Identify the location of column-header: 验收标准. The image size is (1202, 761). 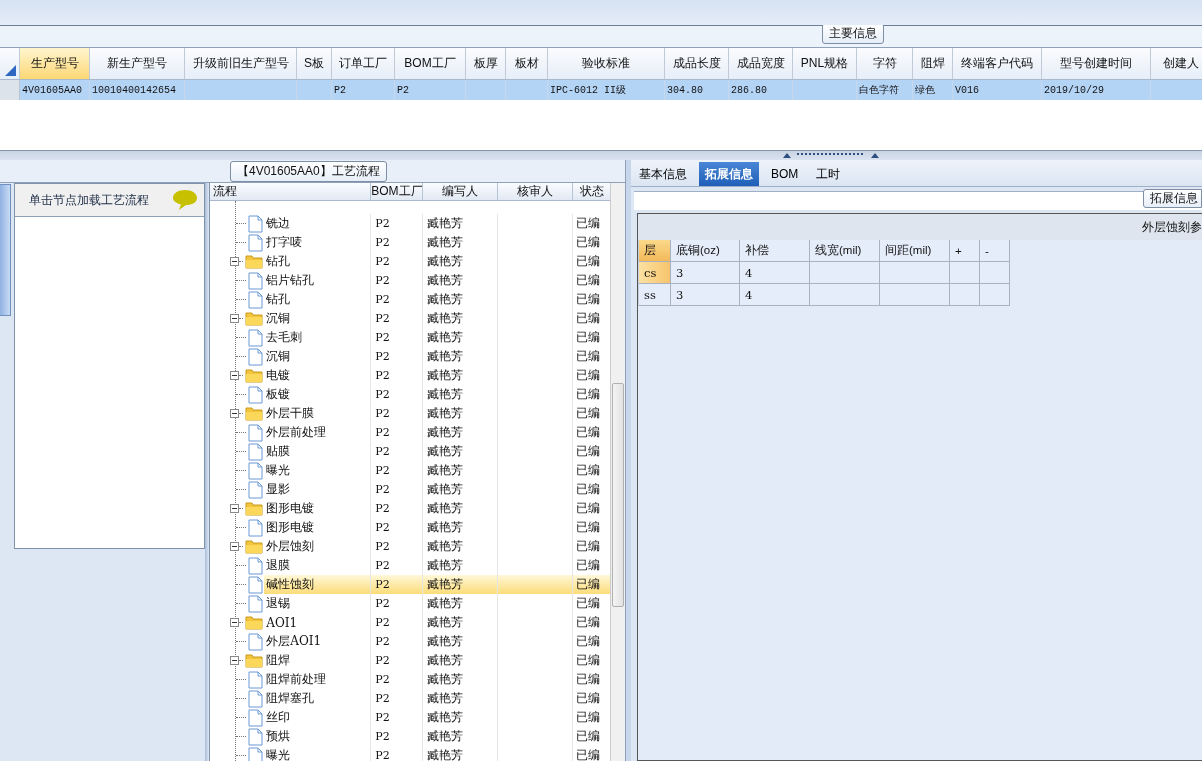
(606, 63).